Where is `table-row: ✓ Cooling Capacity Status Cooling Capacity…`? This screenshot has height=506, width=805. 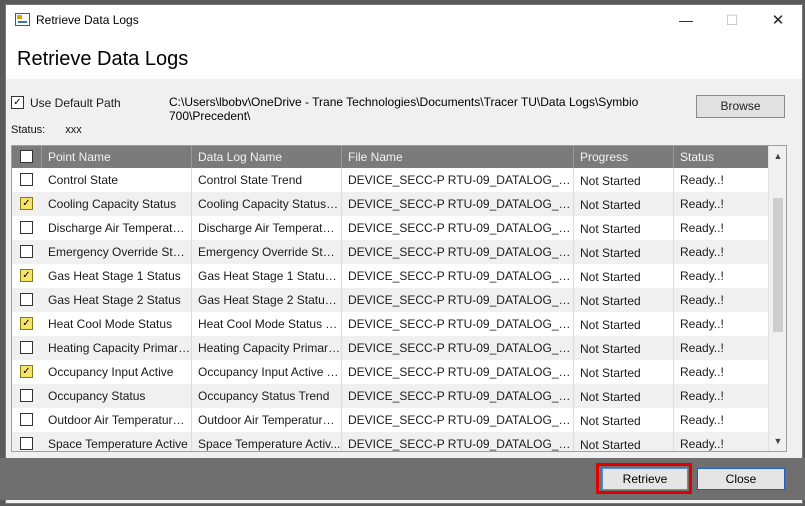
table-row: ✓ Cooling Capacity Status Cooling Capacity… is located at coordinates (390, 204).